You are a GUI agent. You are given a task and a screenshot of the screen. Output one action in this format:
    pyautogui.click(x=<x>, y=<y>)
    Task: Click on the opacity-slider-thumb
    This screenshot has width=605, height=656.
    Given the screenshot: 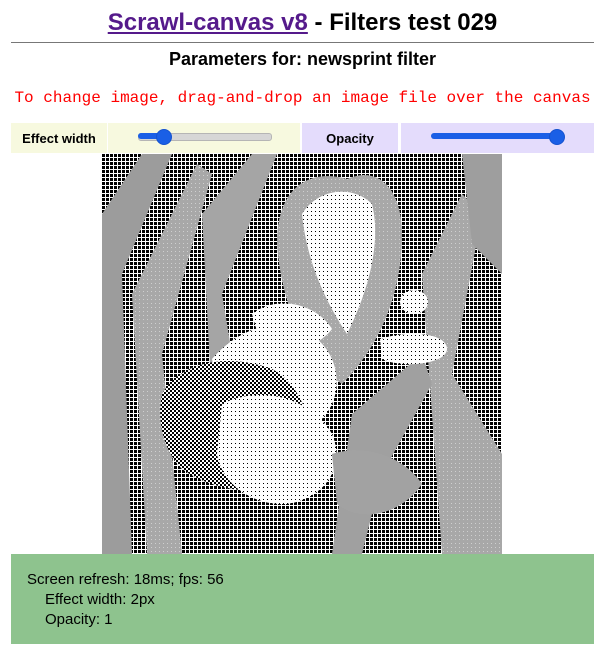 What is the action you would take?
    pyautogui.click(x=557, y=137)
    